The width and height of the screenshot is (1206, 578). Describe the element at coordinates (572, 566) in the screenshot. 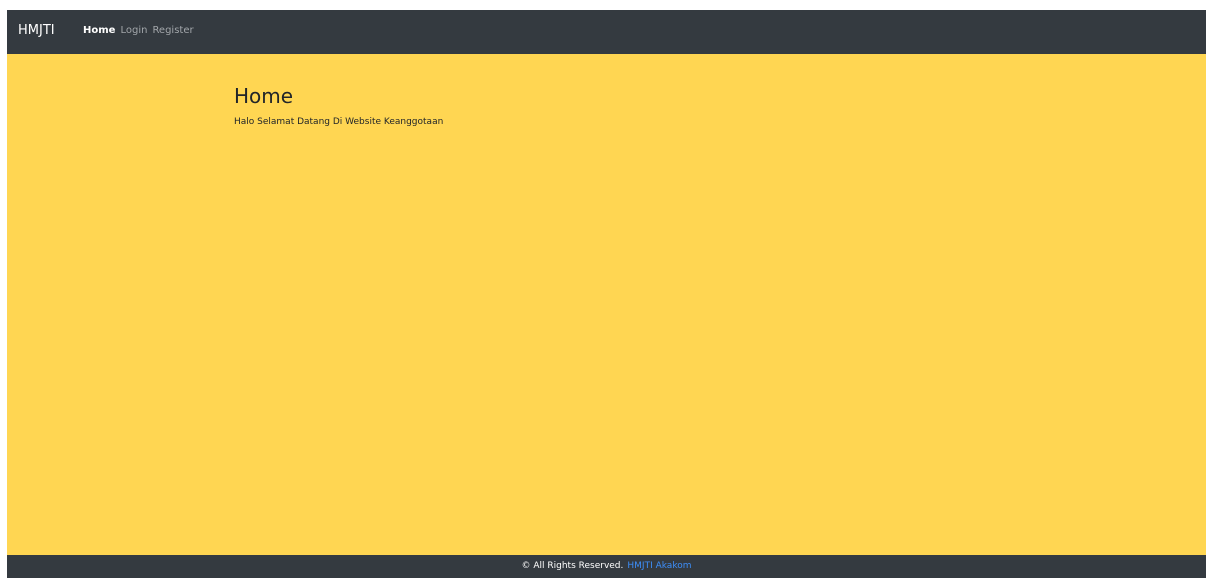

I see `footer-copyright: © All Rights Reserved.` at that location.